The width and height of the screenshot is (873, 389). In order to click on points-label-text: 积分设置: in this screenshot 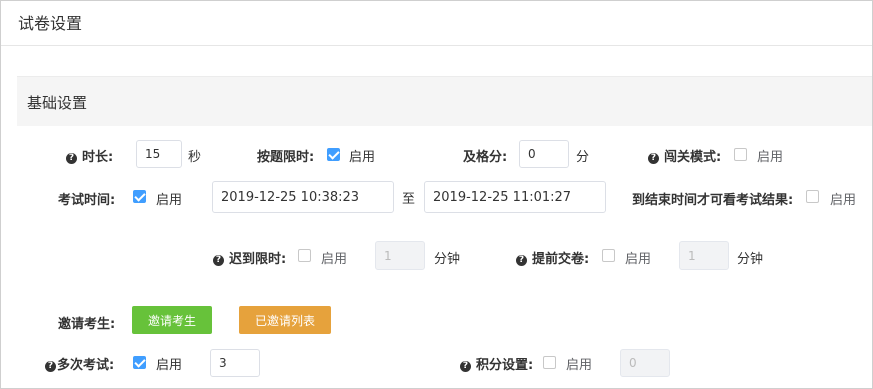, I will do `click(505, 365)`.